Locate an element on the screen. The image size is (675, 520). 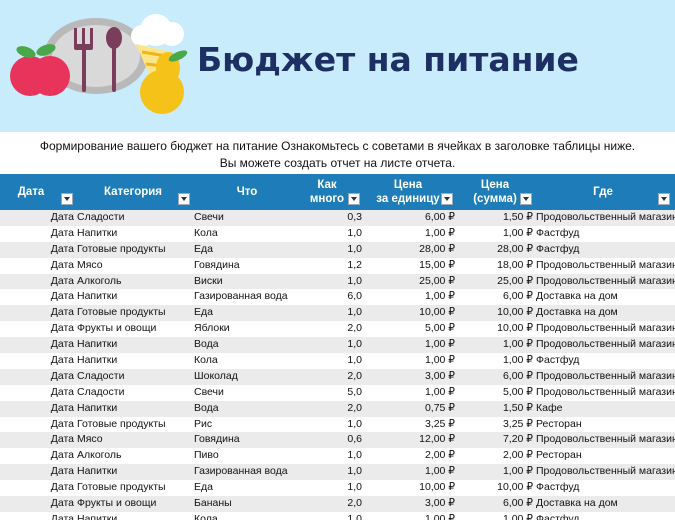
cell-category: Готовые продукты is located at coordinates (121, 487).